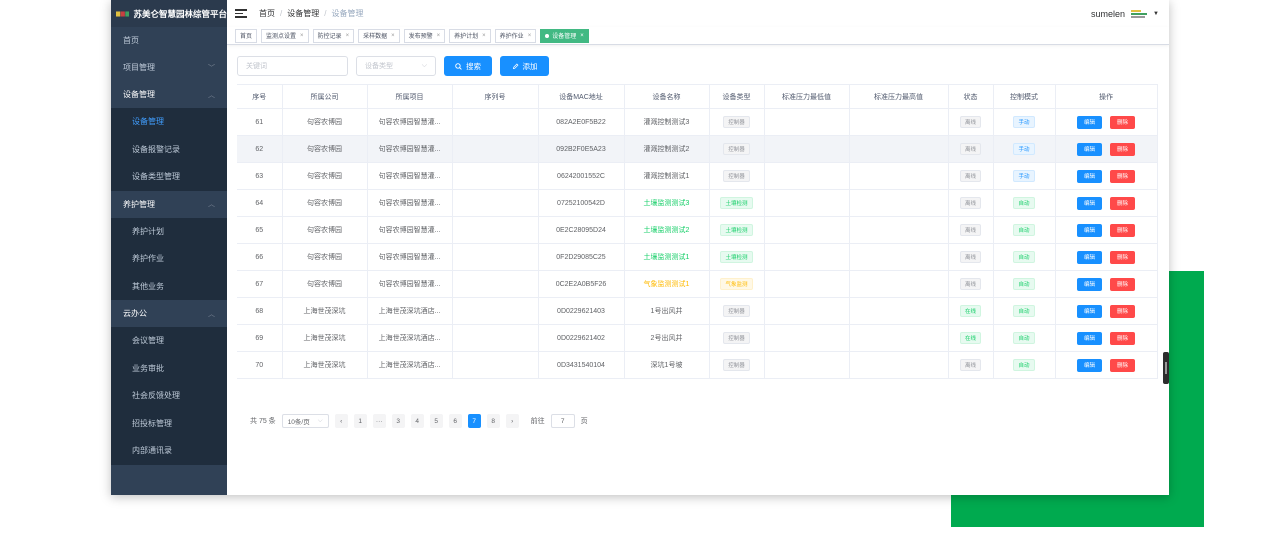  I want to click on page-number-button: 4, so click(417, 421).